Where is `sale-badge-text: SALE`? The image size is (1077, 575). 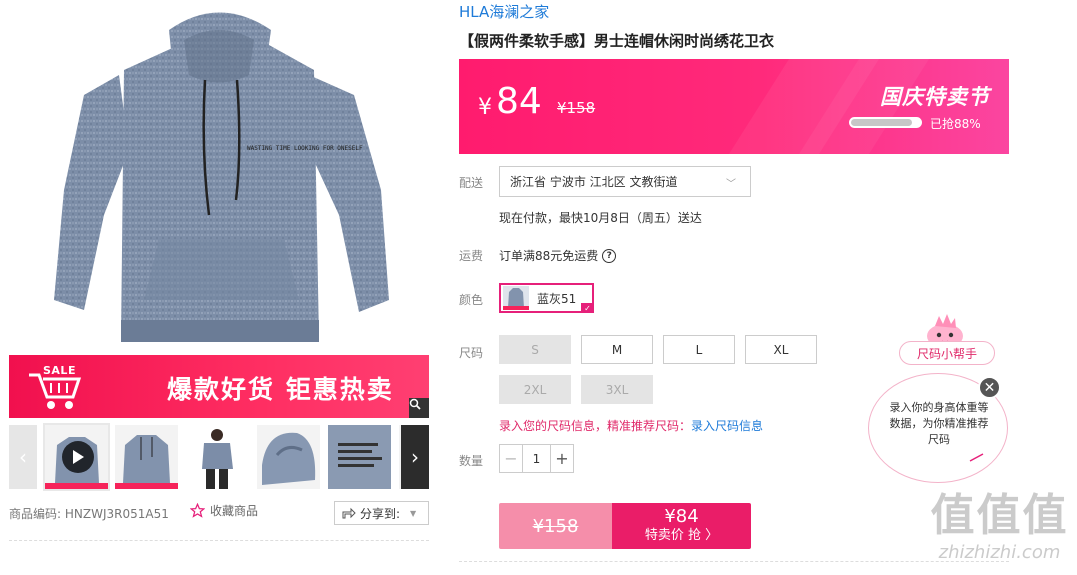
sale-badge-text: SALE is located at coordinates (59, 370).